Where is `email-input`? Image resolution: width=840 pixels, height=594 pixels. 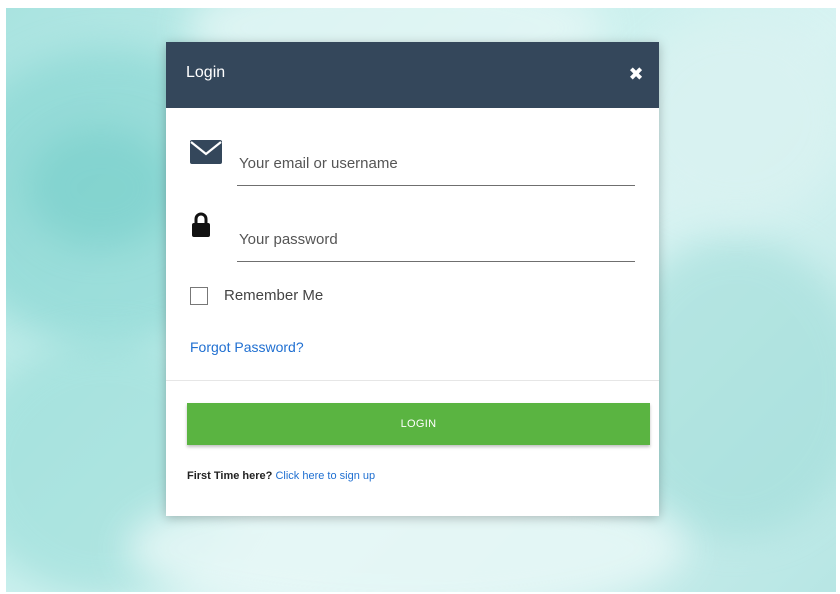
email-input is located at coordinates (434, 163).